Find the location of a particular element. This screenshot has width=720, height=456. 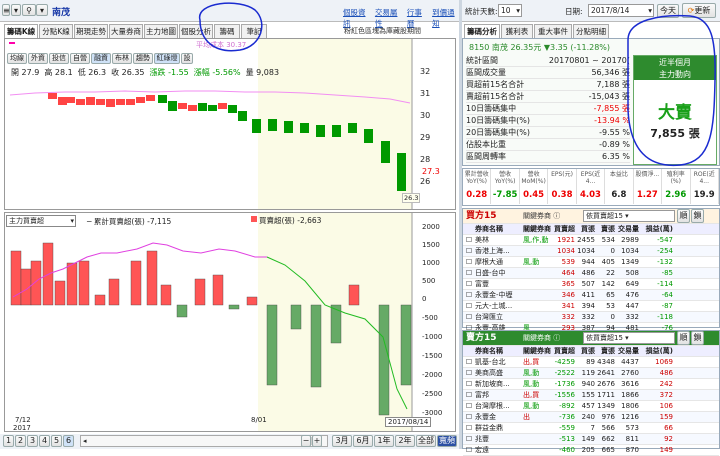

stat-value: 56,346 張 is located at coordinates (610, 72).